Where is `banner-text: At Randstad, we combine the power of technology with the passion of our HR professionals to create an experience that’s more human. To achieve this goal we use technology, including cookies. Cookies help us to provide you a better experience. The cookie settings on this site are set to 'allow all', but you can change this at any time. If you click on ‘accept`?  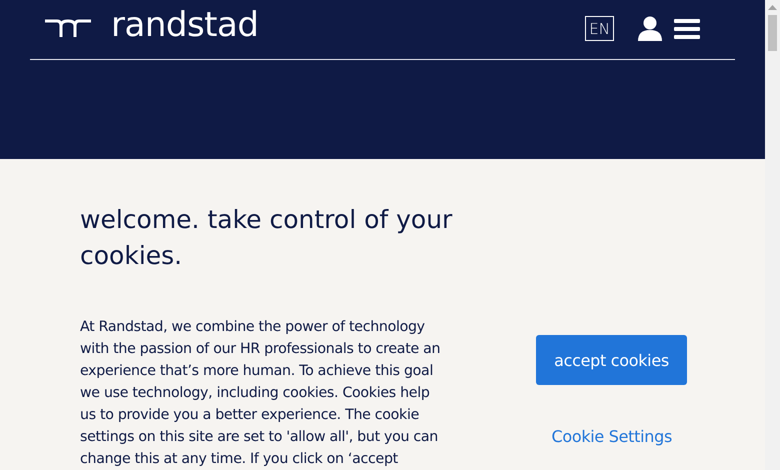
banner-text: At Randstad, we combine the power of technology with the passion of our HR professionals to create an experience that’s more human. To achieve this goal we use technology, including cookies. Cookies help us to provide you a better experience. The cookie settings on this site are set to 'allow all', but you can change this at any time. If you click on ‘accept is located at coordinates (261, 393).